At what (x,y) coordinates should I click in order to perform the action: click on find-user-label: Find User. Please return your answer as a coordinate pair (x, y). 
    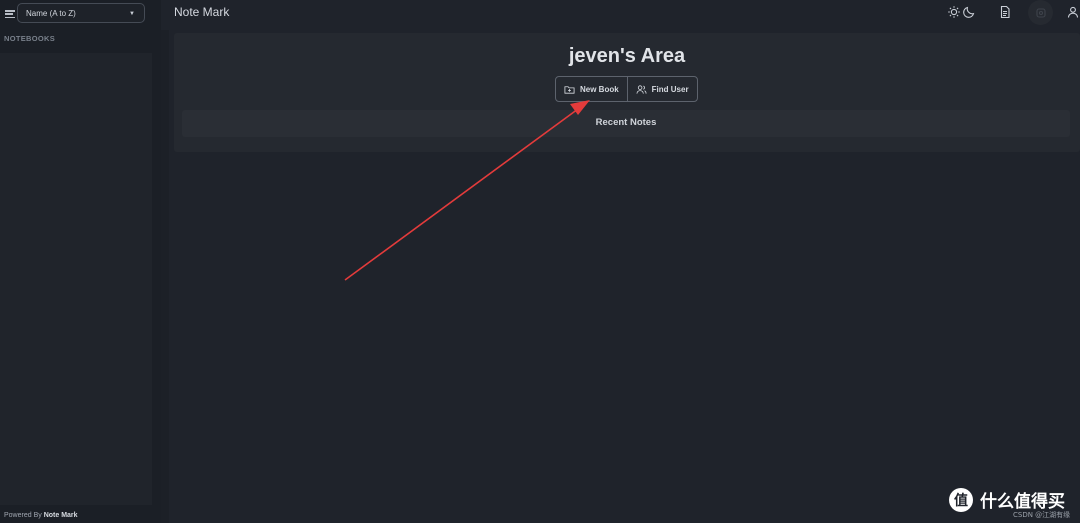
    Looking at the image, I should click on (670, 89).